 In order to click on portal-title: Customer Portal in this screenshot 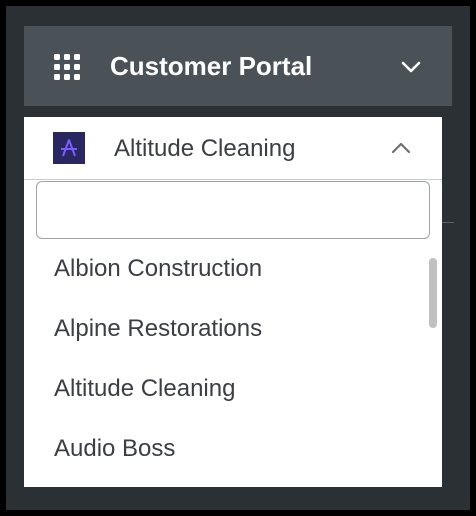, I will do `click(211, 66)`.